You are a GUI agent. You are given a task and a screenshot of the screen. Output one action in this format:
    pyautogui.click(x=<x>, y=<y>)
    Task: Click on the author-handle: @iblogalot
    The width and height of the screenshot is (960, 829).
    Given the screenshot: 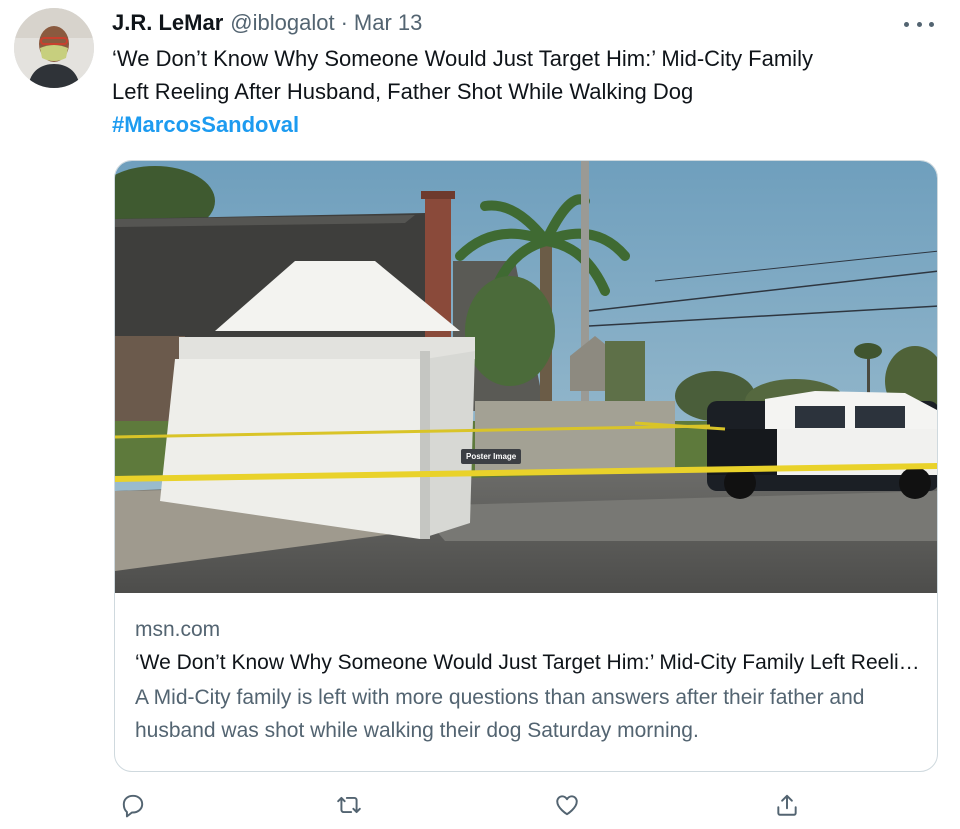 What is the action you would take?
    pyautogui.click(x=282, y=23)
    